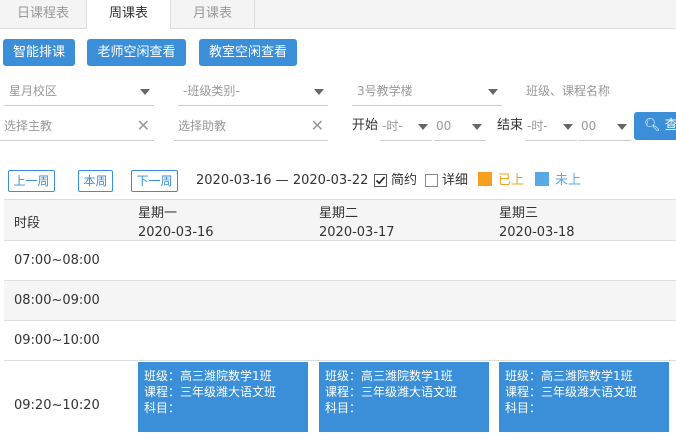 Image resolution: width=676 pixels, height=439 pixels. Describe the element at coordinates (253, 92) in the screenshot. I see `class-type-select: -班级类别-` at that location.